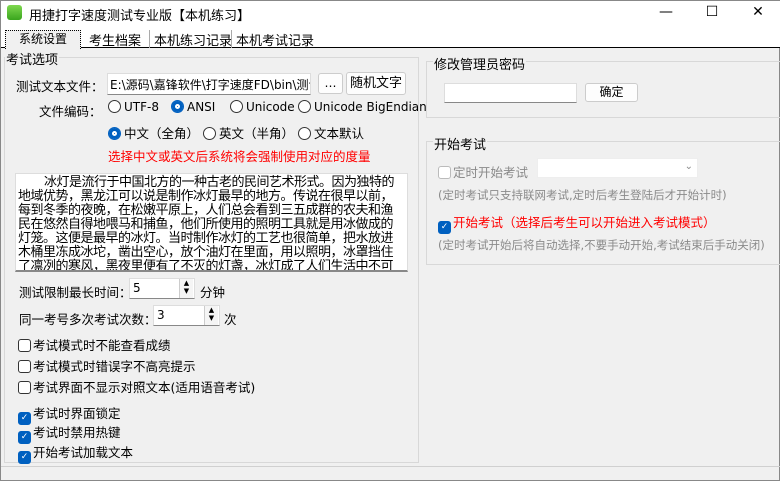 The image size is (780, 481). I want to click on chevron-down-icon: ⌄, so click(688, 166).